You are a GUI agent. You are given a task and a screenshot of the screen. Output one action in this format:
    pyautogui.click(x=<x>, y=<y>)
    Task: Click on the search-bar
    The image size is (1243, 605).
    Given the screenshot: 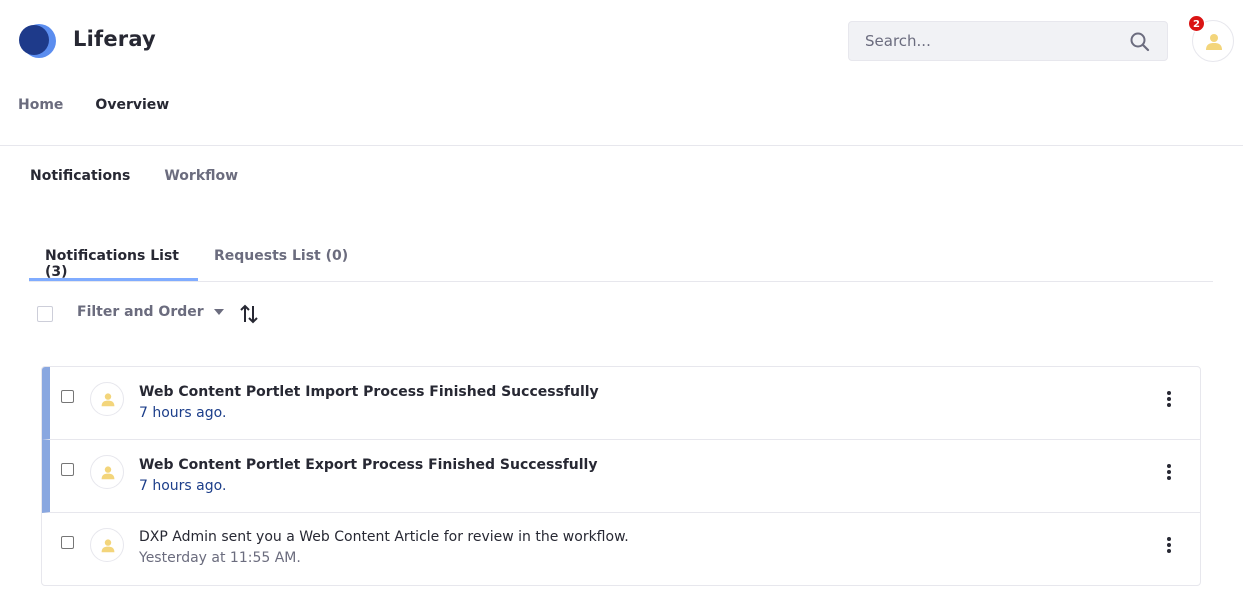 What is the action you would take?
    pyautogui.click(x=1008, y=41)
    